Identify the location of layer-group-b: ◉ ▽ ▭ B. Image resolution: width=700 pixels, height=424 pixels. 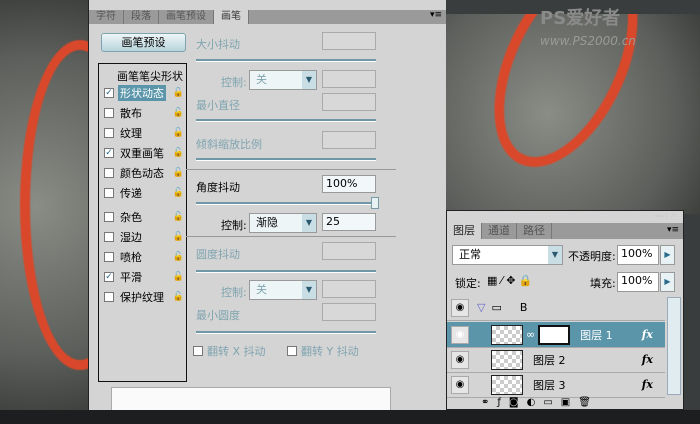
(556, 308).